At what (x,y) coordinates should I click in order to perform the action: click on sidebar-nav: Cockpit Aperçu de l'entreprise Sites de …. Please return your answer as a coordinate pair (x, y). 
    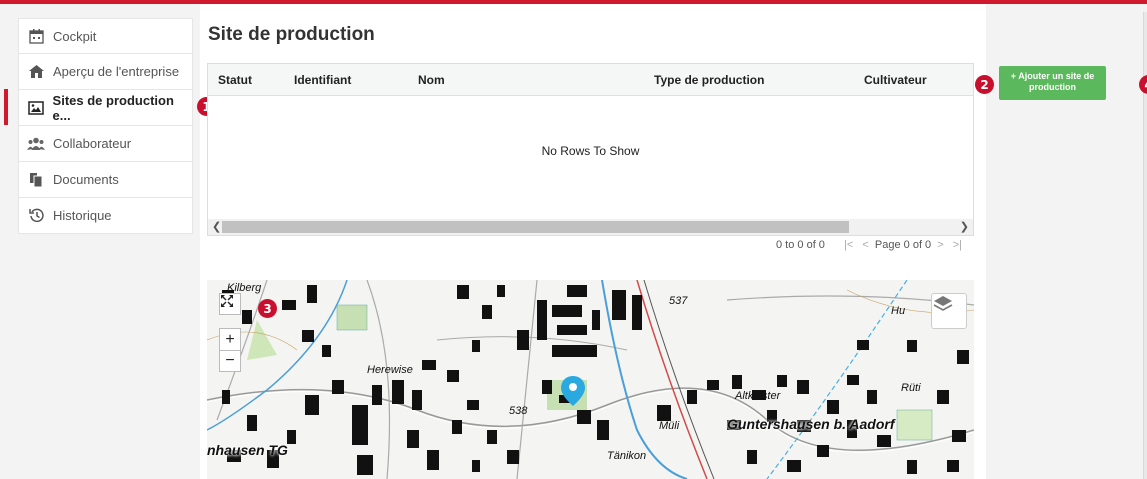
    Looking at the image, I should click on (105, 126).